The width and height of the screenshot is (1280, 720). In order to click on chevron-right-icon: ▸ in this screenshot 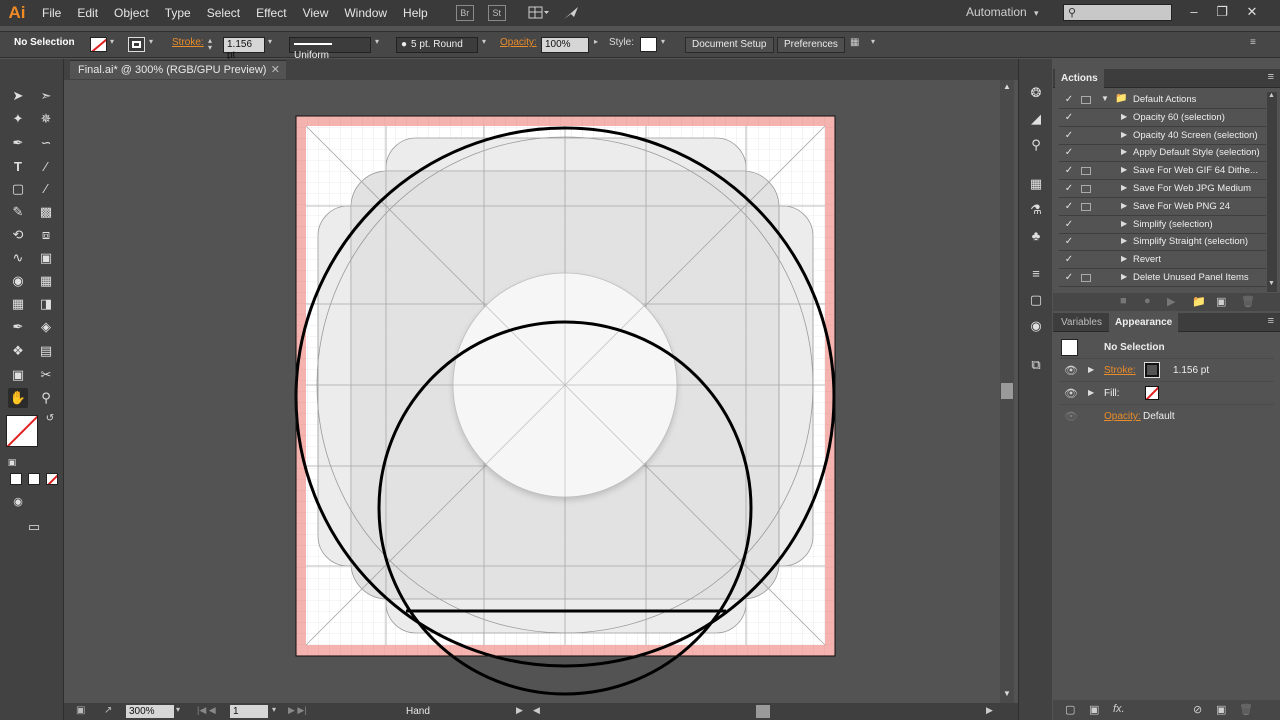, I will do `click(596, 45)`.